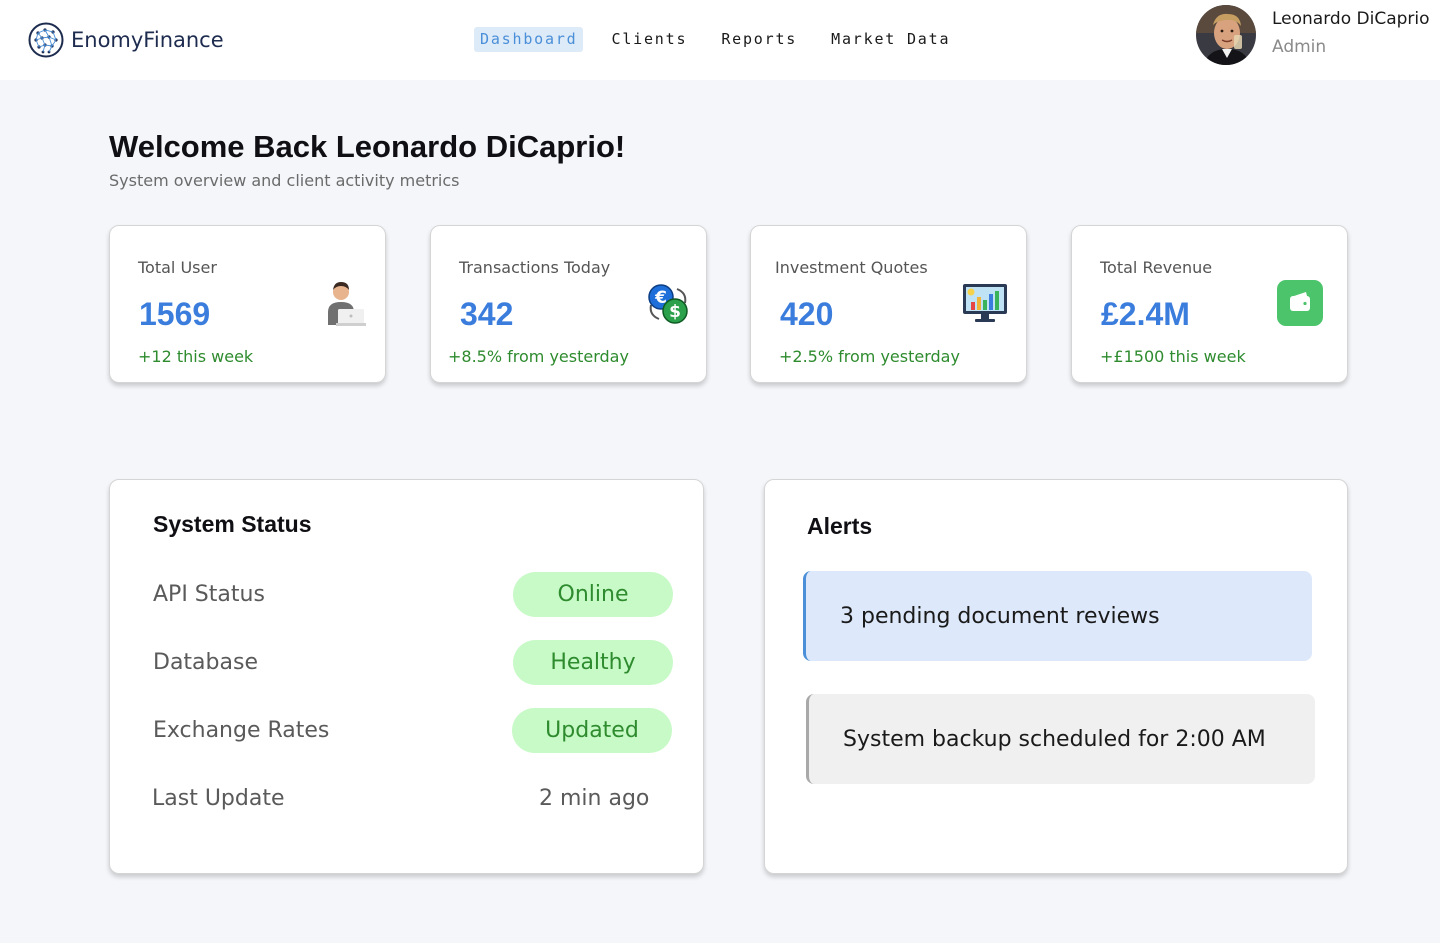 The height and width of the screenshot is (943, 1440). Describe the element at coordinates (1054, 739) in the screenshot. I see `alert-text: System backup scheduled for 2:00 AM` at that location.